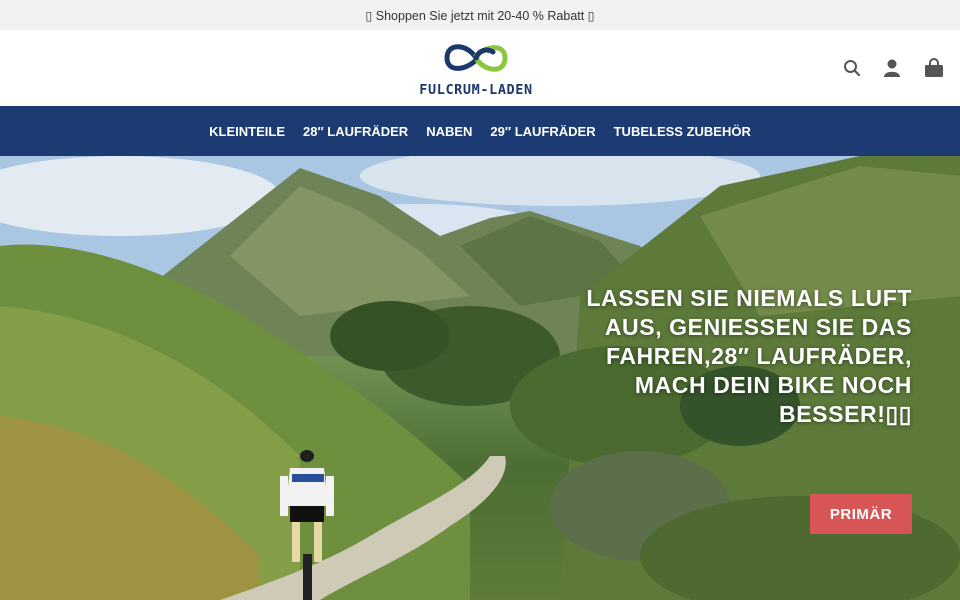  I want to click on nav-item-29-laufraeder: 29″ LAUFRÄDER, so click(542, 131).